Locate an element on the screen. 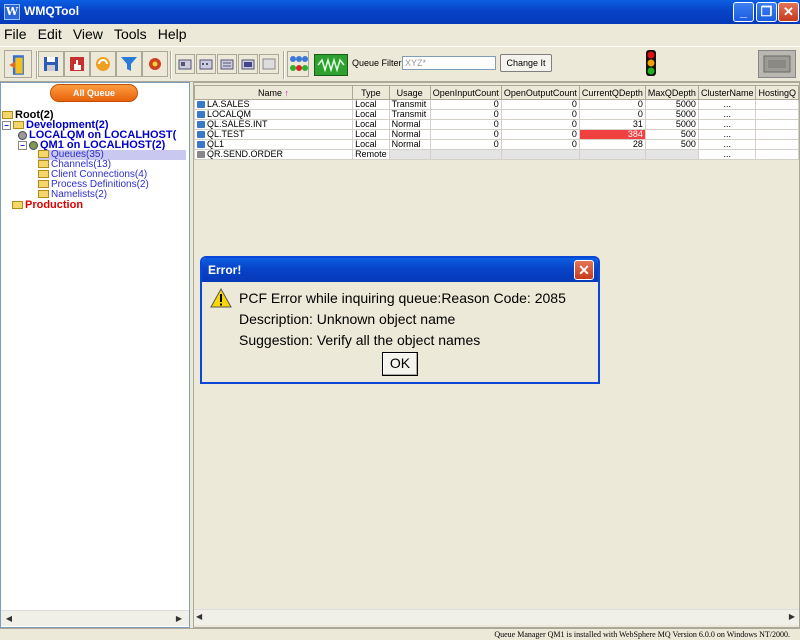 This screenshot has width=800, height=640. close-button: ✕ is located at coordinates (788, 12).